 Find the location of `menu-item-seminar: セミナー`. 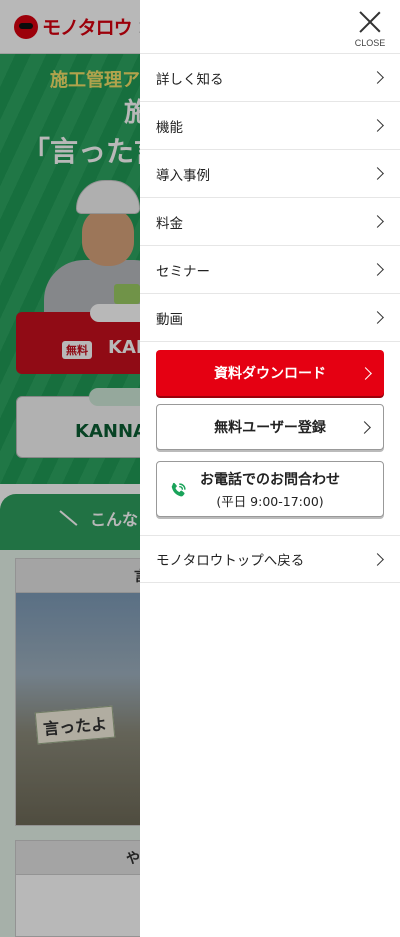

menu-item-seminar: セミナー is located at coordinates (270, 270).